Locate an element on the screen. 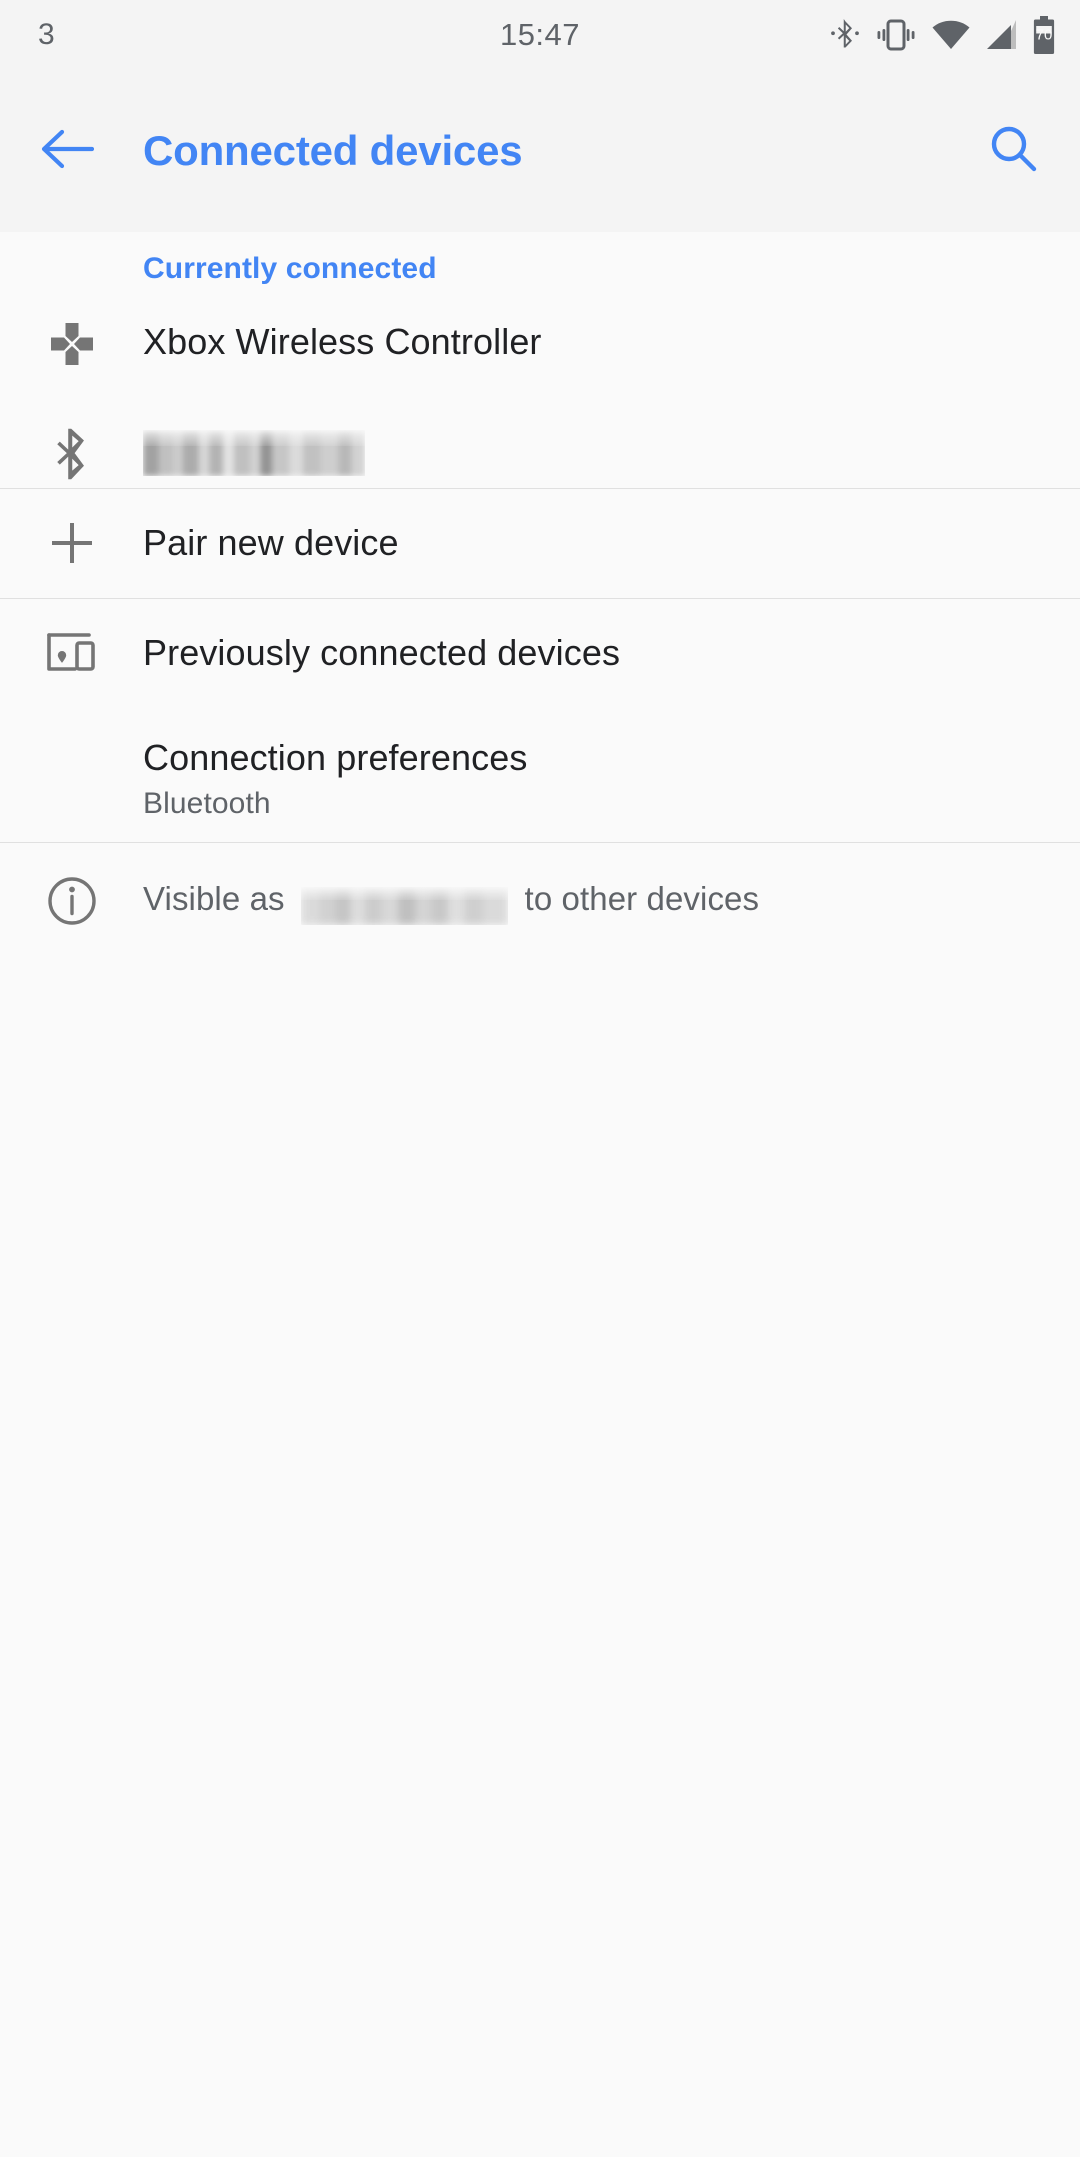  list-item-title: Pair new device is located at coordinates (271, 542).